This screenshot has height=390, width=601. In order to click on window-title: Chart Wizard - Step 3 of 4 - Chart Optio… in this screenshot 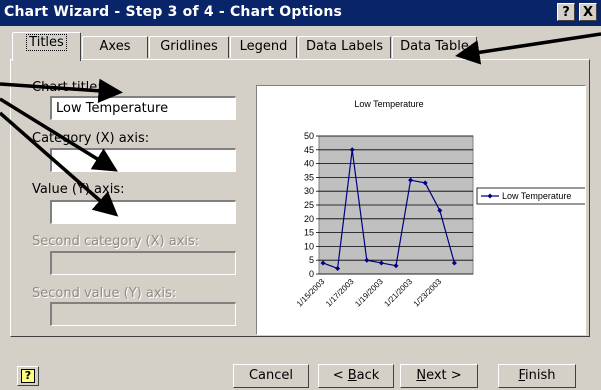, I will do `click(173, 12)`.